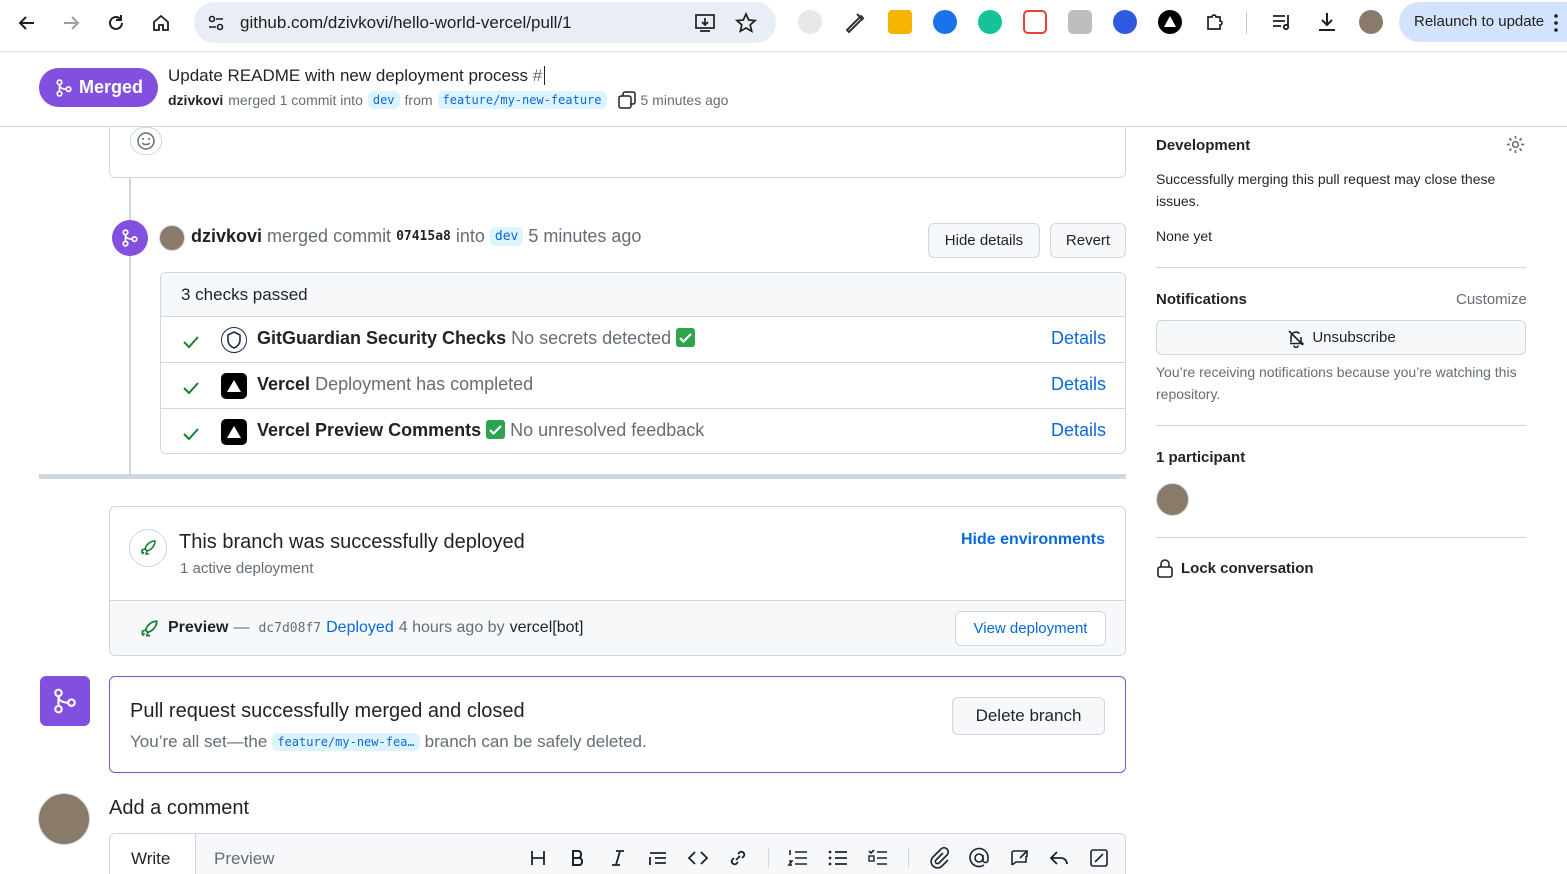 This screenshot has height=874, width=1567. What do you see at coordinates (738, 858) in the screenshot?
I see `link-icon` at bounding box center [738, 858].